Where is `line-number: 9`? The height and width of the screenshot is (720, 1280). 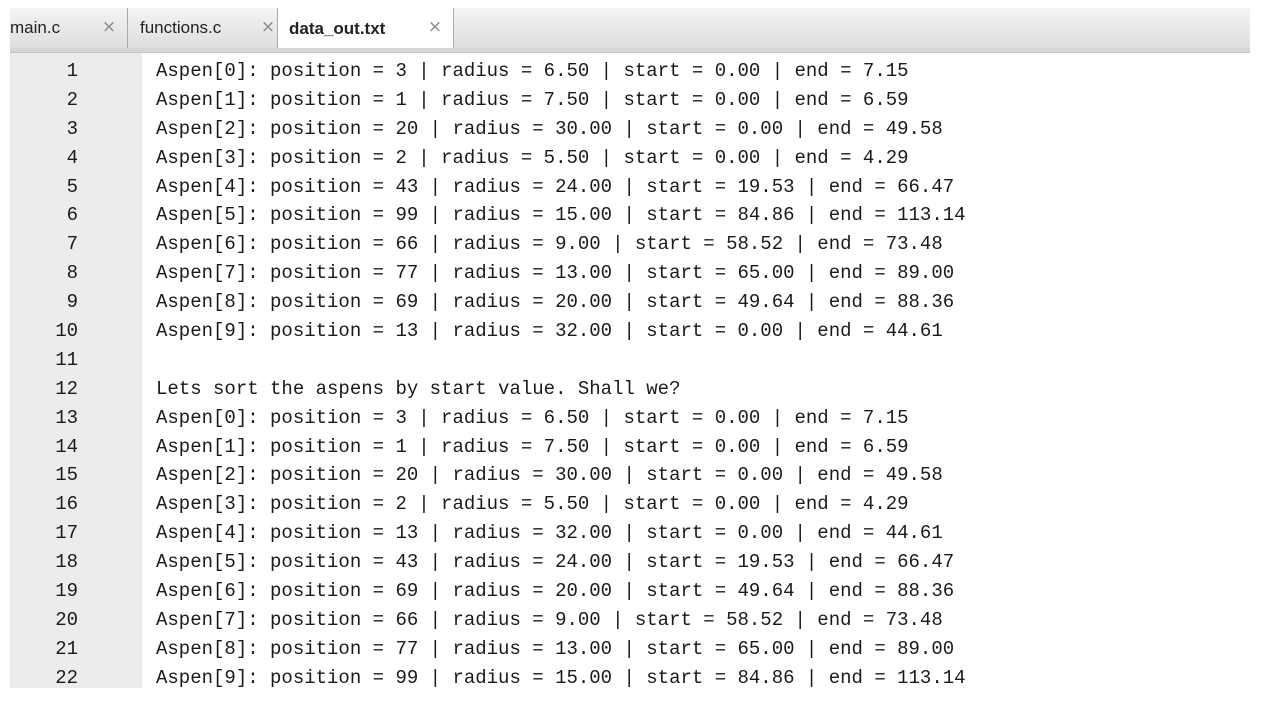
line-number: 9 is located at coordinates (72, 302).